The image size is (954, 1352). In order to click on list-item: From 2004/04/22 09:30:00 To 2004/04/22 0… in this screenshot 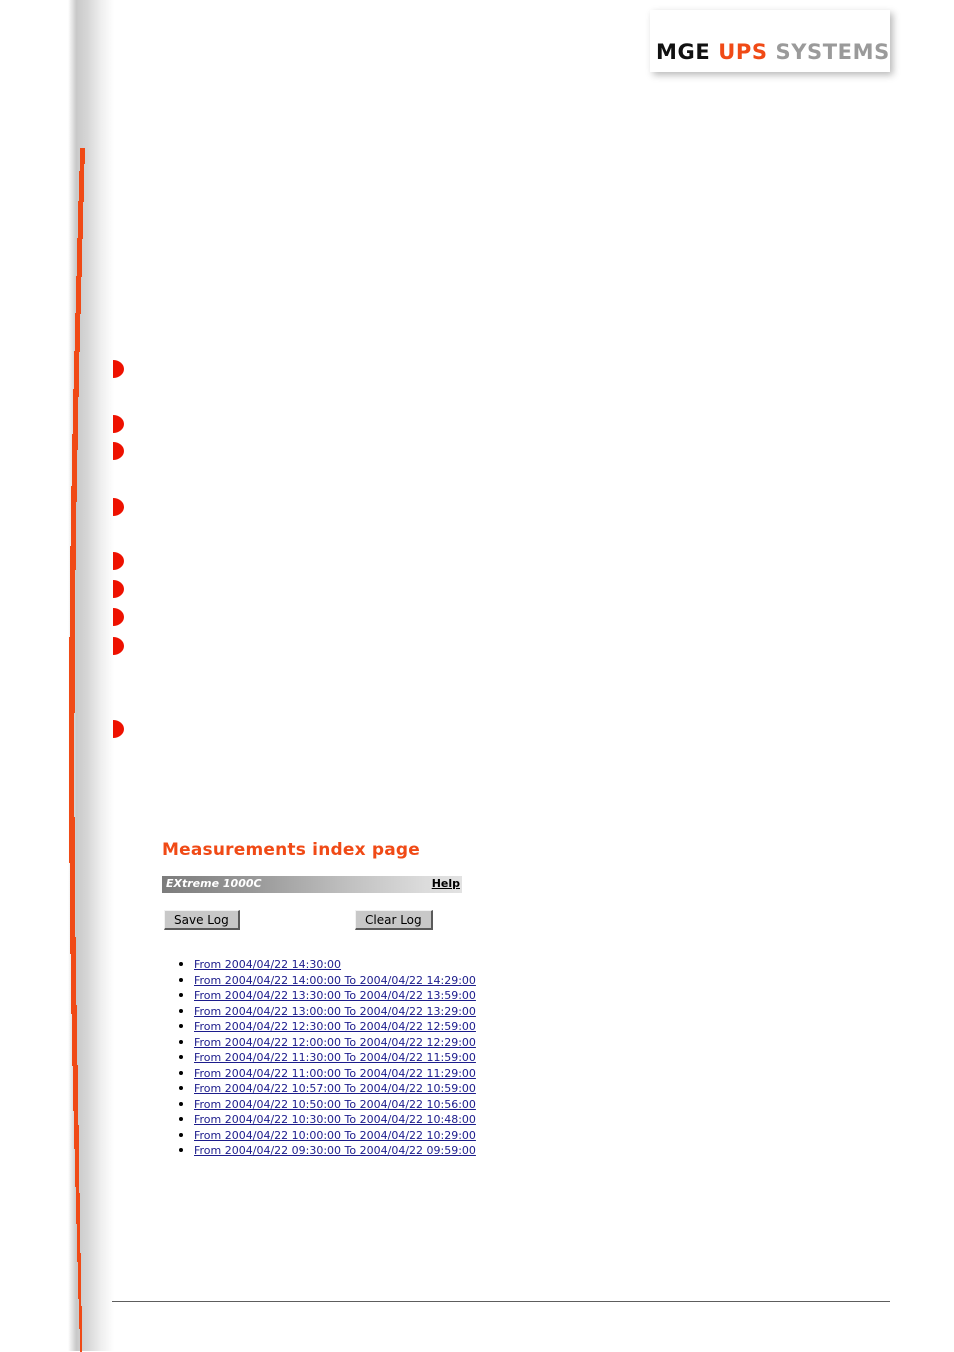, I will do `click(478, 1151)`.